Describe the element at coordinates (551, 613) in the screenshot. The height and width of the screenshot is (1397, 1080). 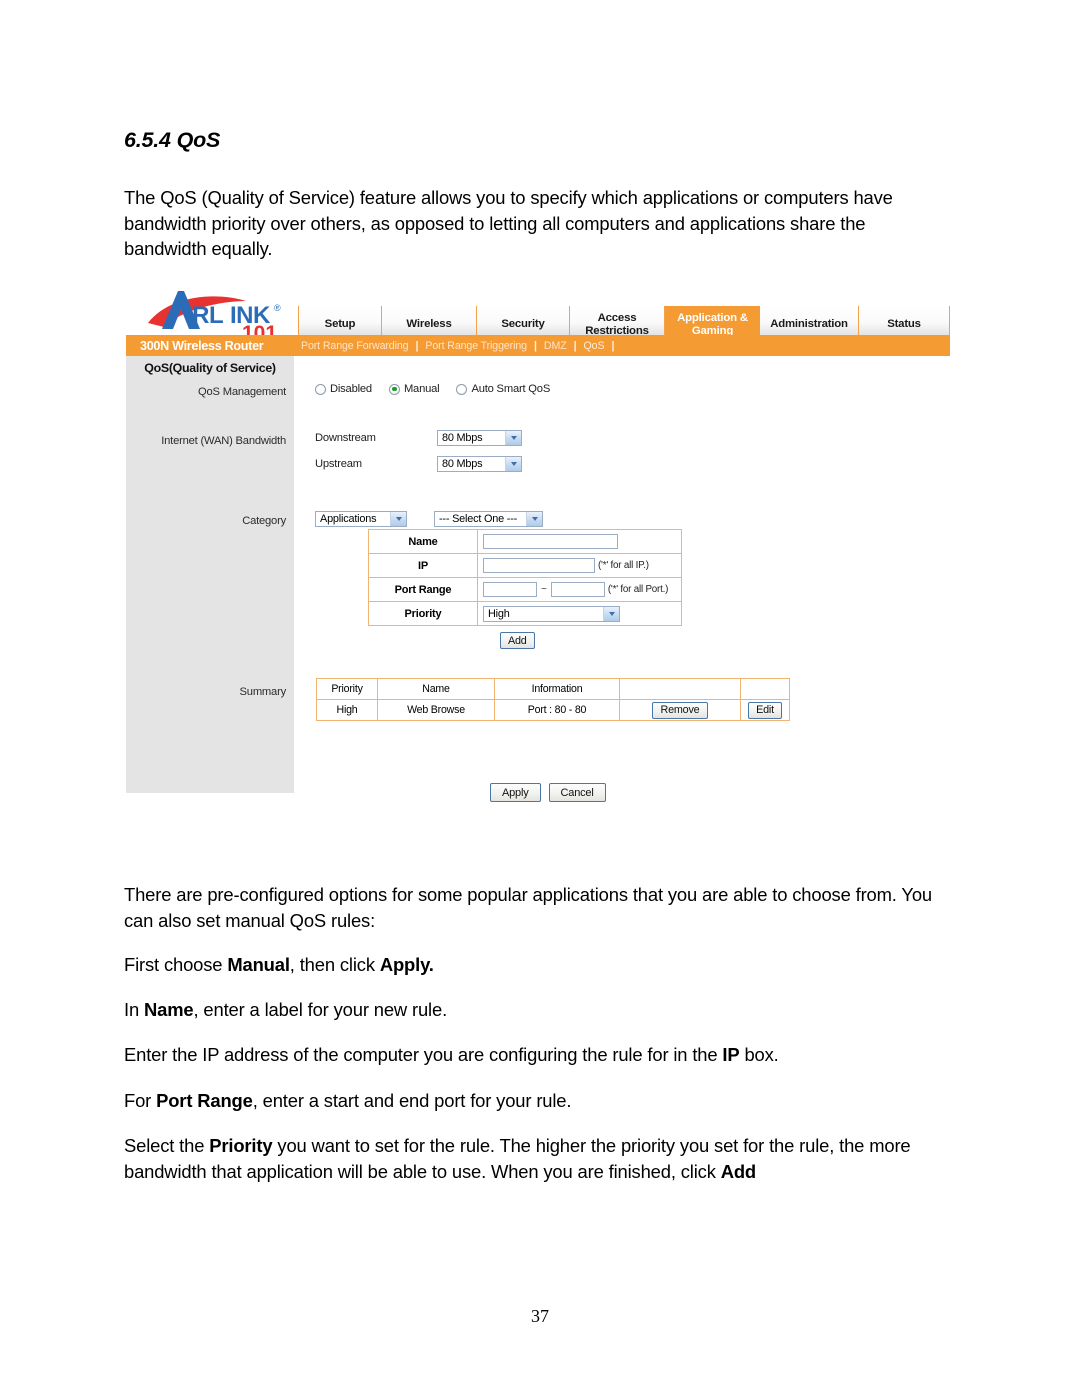
I see `rule-priority-select: High` at that location.